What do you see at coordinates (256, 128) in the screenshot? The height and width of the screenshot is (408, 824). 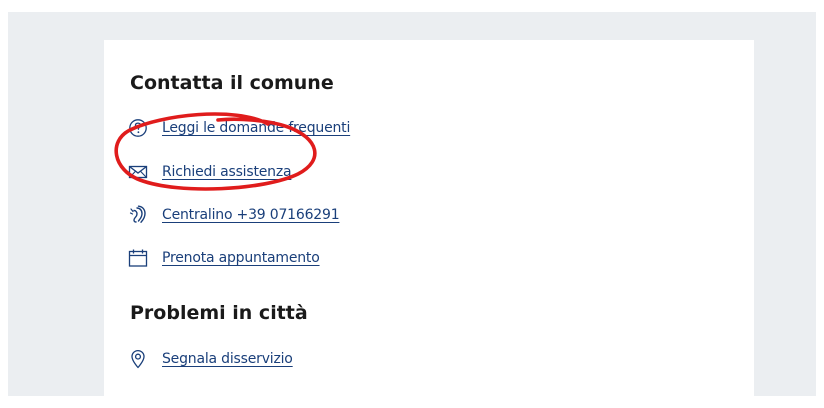 I see `link-label: Leggi le domande frequenti` at bounding box center [256, 128].